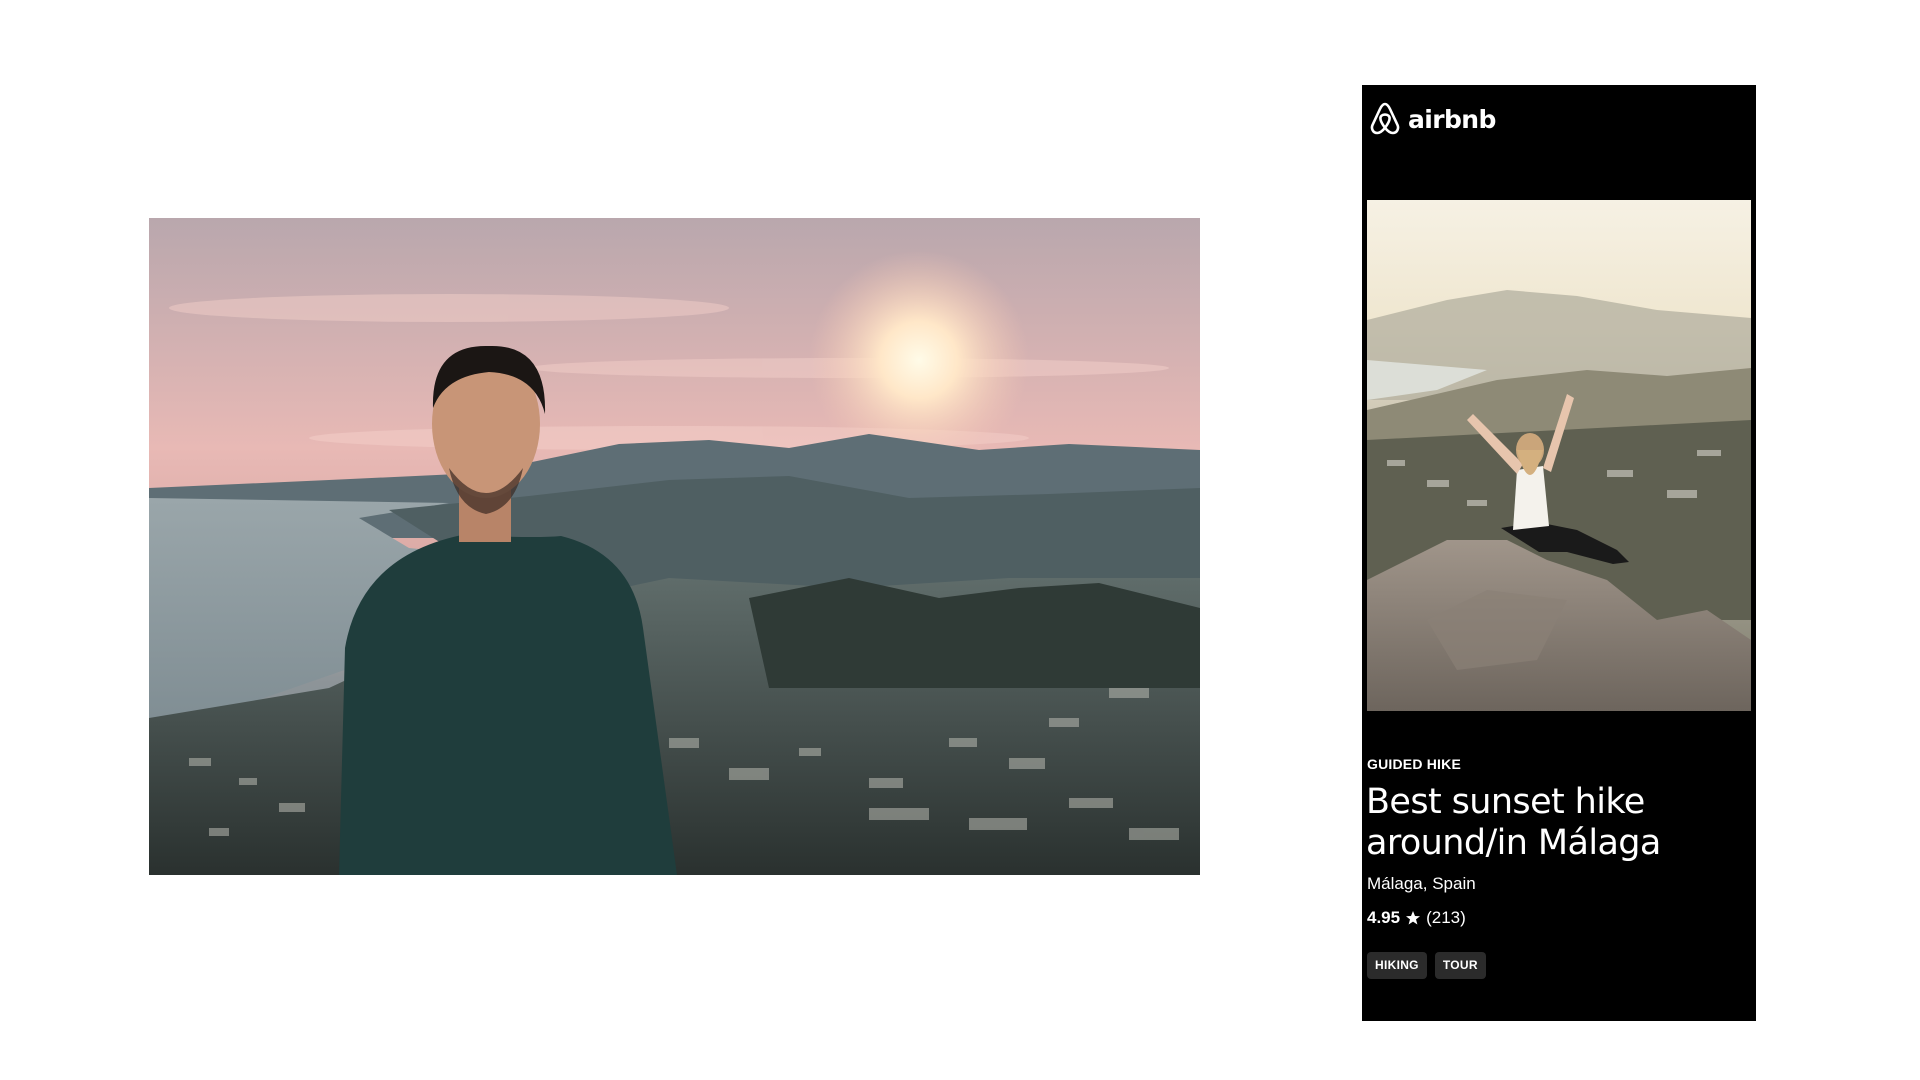 The height and width of the screenshot is (1080, 1920). I want to click on brand-header: airbnb, so click(1432, 119).